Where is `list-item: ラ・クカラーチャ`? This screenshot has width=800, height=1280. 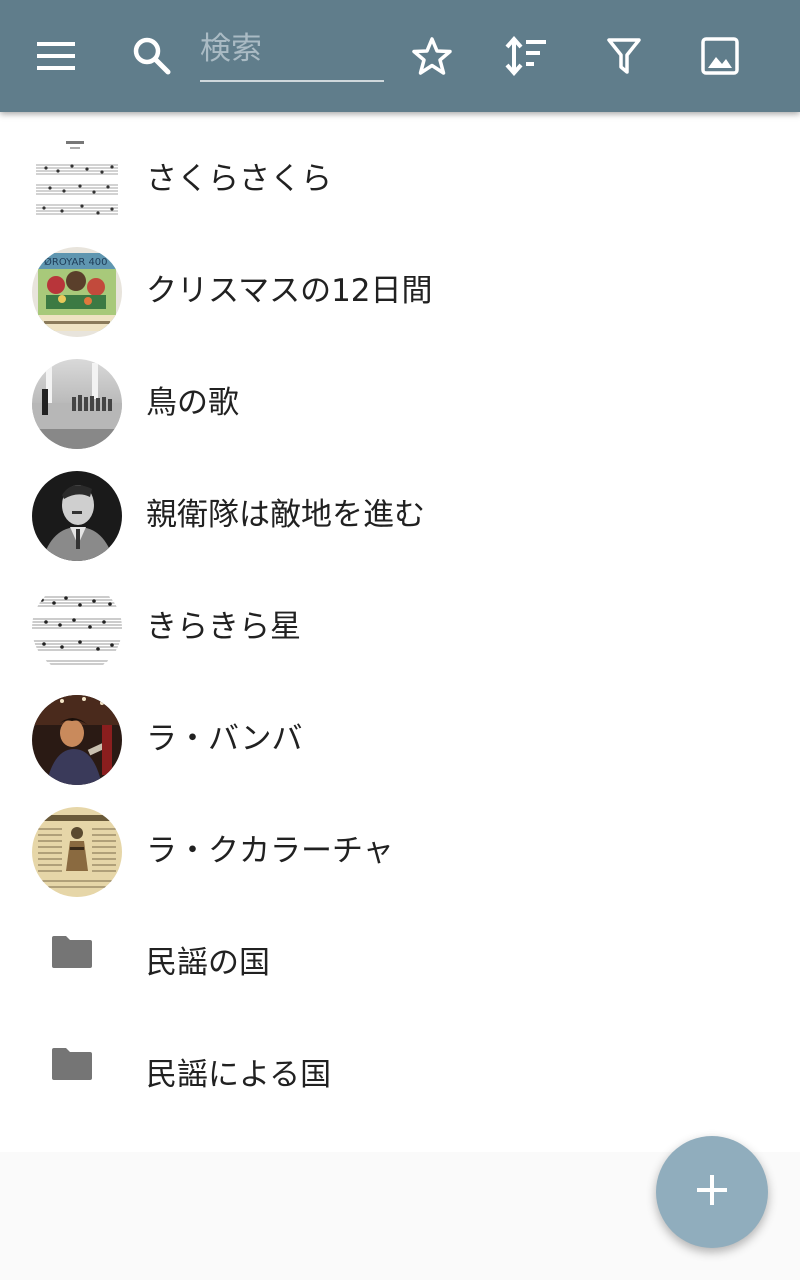
list-item: ラ・クカラーチャ is located at coordinates (400, 840).